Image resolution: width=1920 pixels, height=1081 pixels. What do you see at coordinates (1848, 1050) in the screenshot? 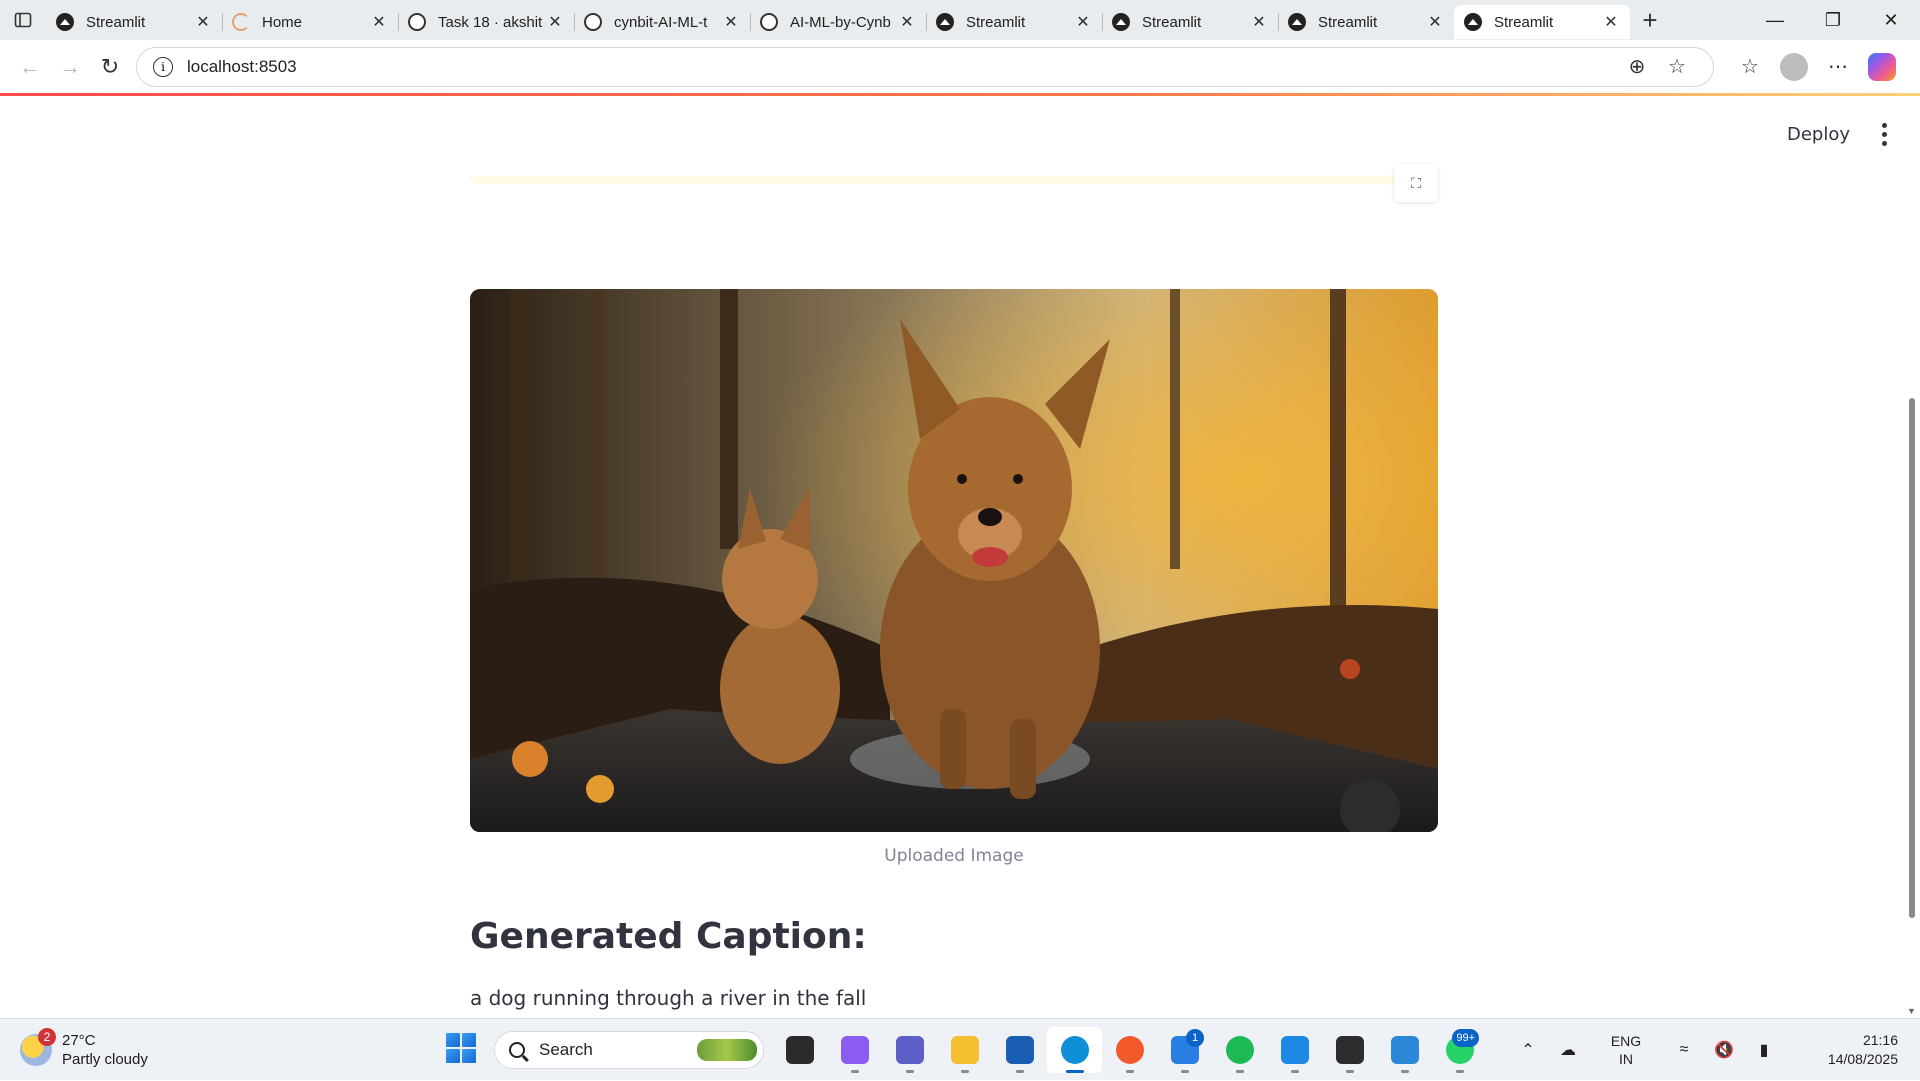
I see `clock: 21:16 14/08/2025` at bounding box center [1848, 1050].